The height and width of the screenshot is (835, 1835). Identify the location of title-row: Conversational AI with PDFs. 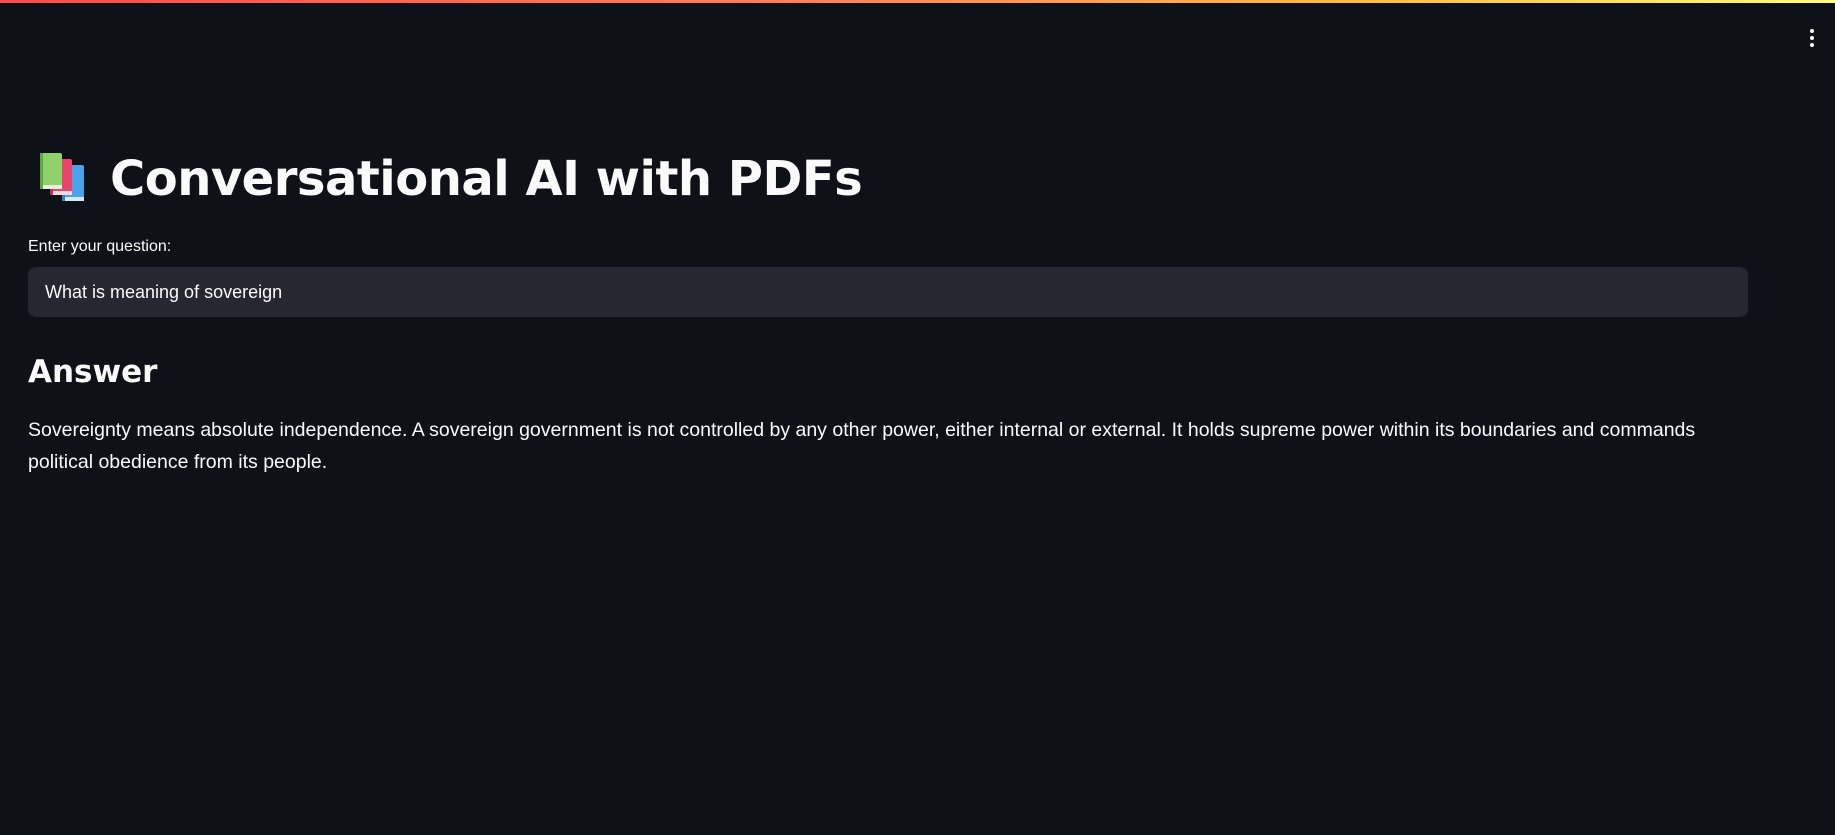
(449, 179).